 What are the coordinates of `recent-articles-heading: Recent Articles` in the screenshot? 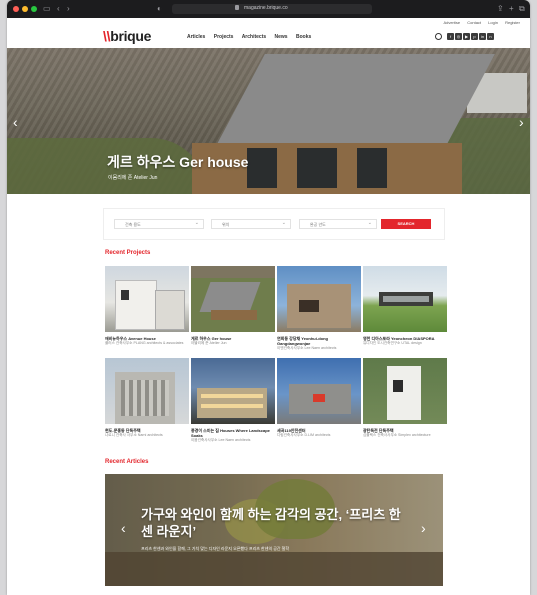 It's located at (127, 462).